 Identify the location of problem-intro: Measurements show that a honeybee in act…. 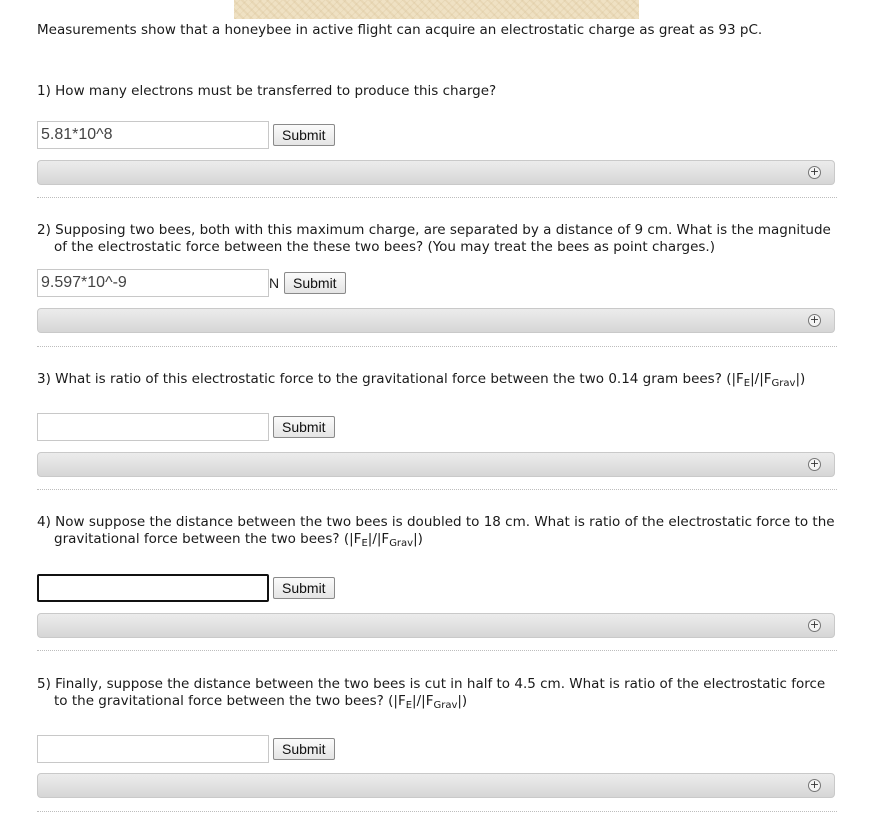
(400, 30).